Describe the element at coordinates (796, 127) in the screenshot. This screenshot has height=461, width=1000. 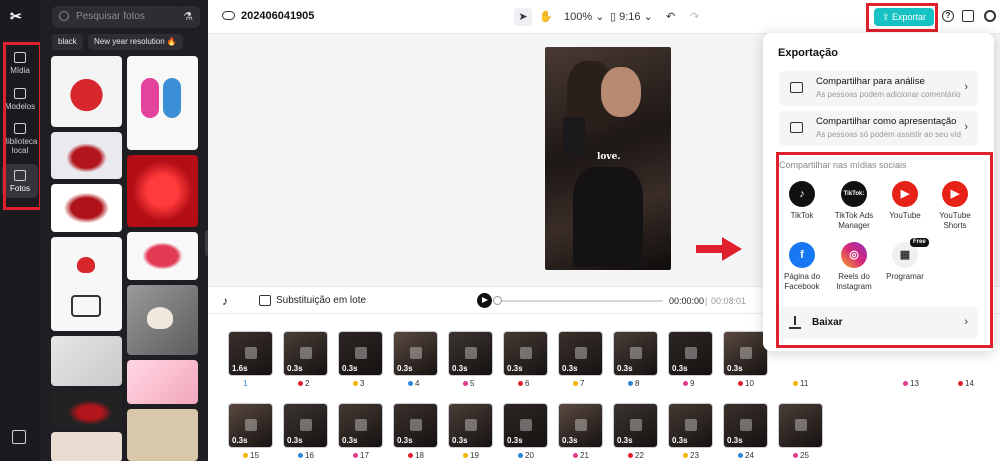
I see `presentation-icon` at that location.